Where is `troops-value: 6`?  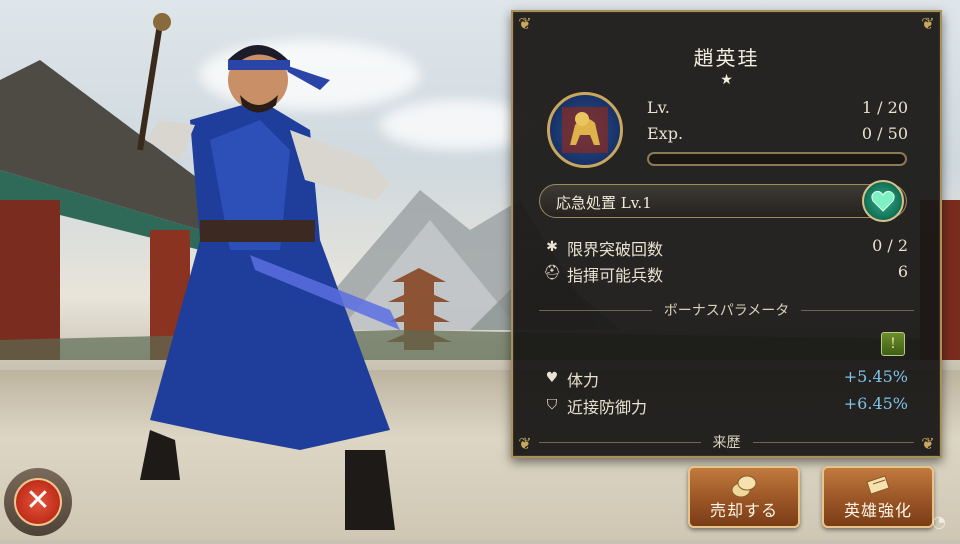
troops-value: 6 is located at coordinates (902, 271).